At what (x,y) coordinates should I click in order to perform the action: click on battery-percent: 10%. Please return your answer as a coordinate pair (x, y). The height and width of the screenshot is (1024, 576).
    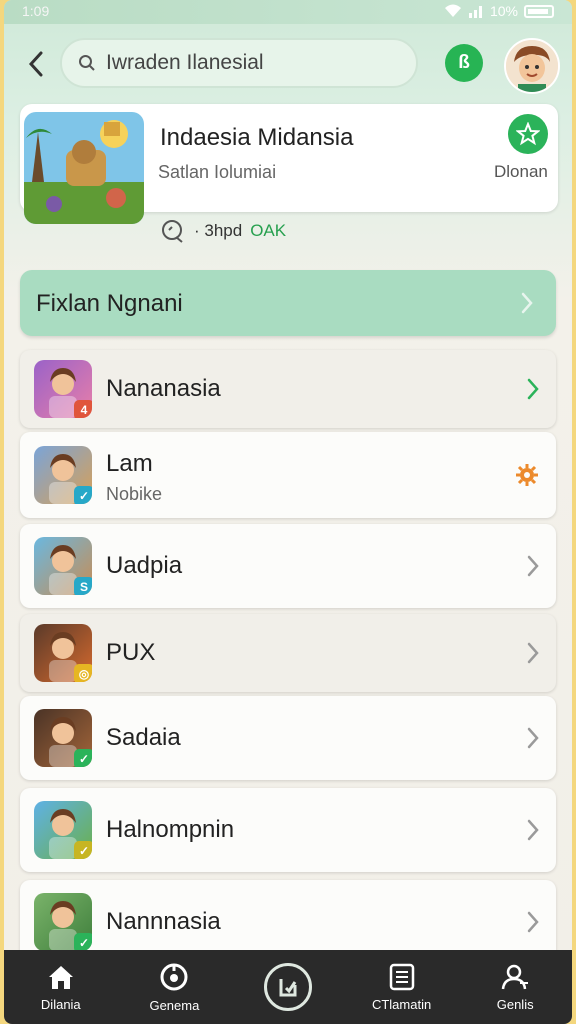
    Looking at the image, I should click on (503, 11).